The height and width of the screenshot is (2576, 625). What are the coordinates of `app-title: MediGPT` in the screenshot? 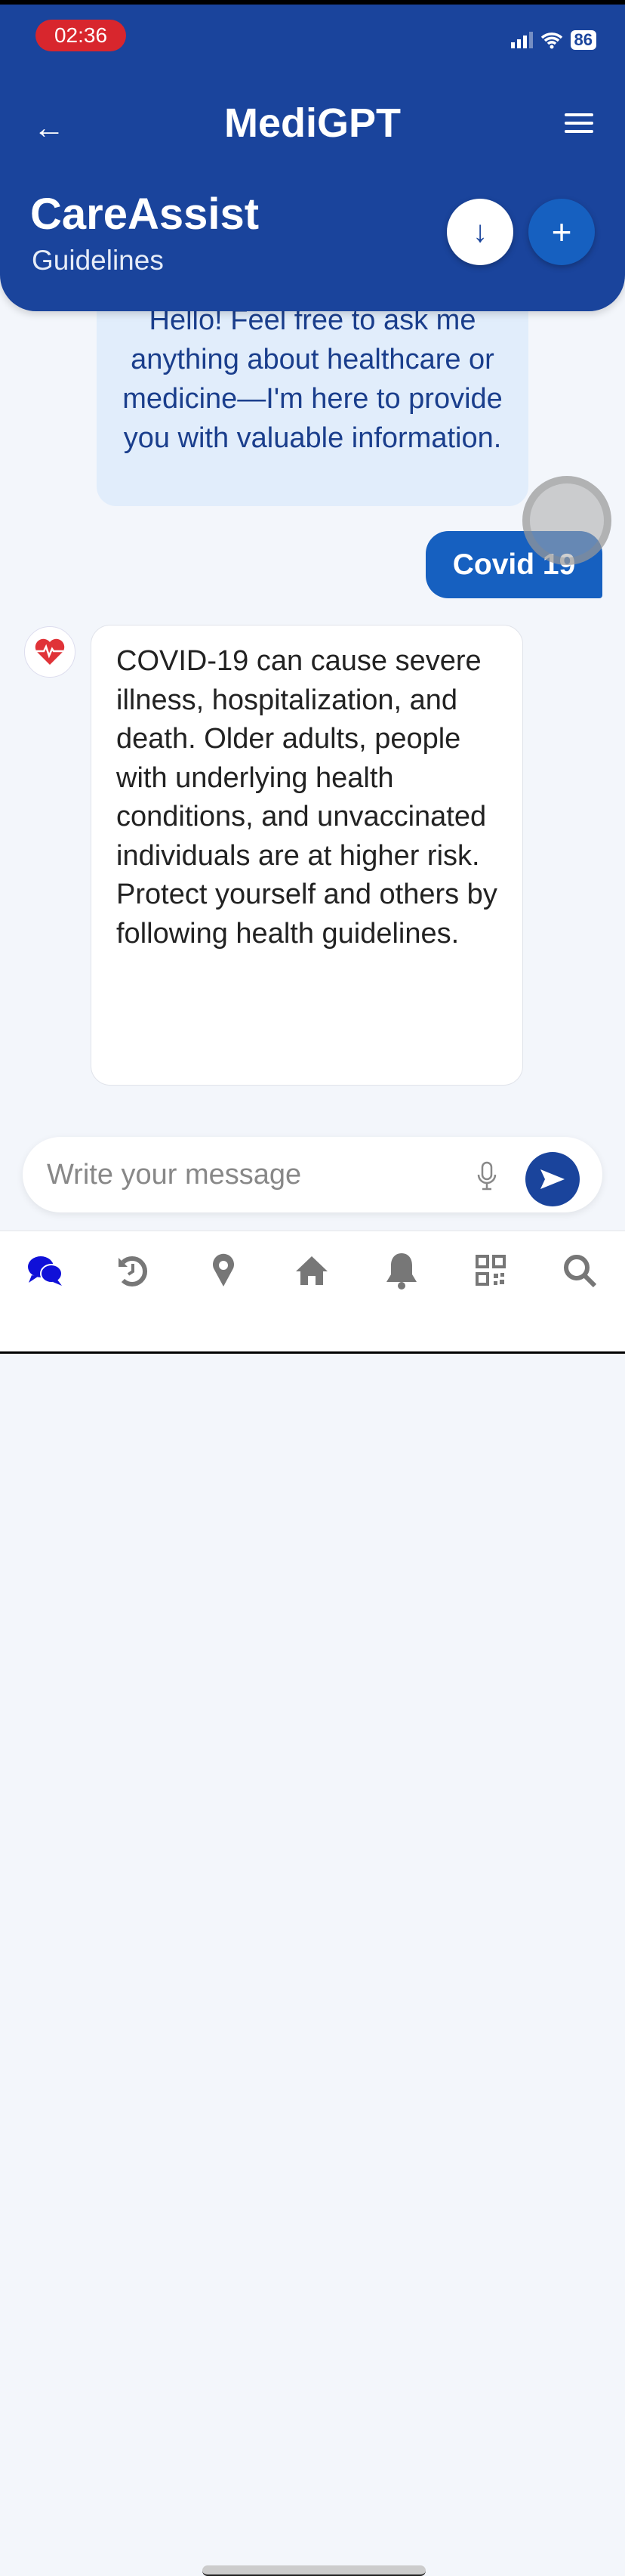 It's located at (312, 123).